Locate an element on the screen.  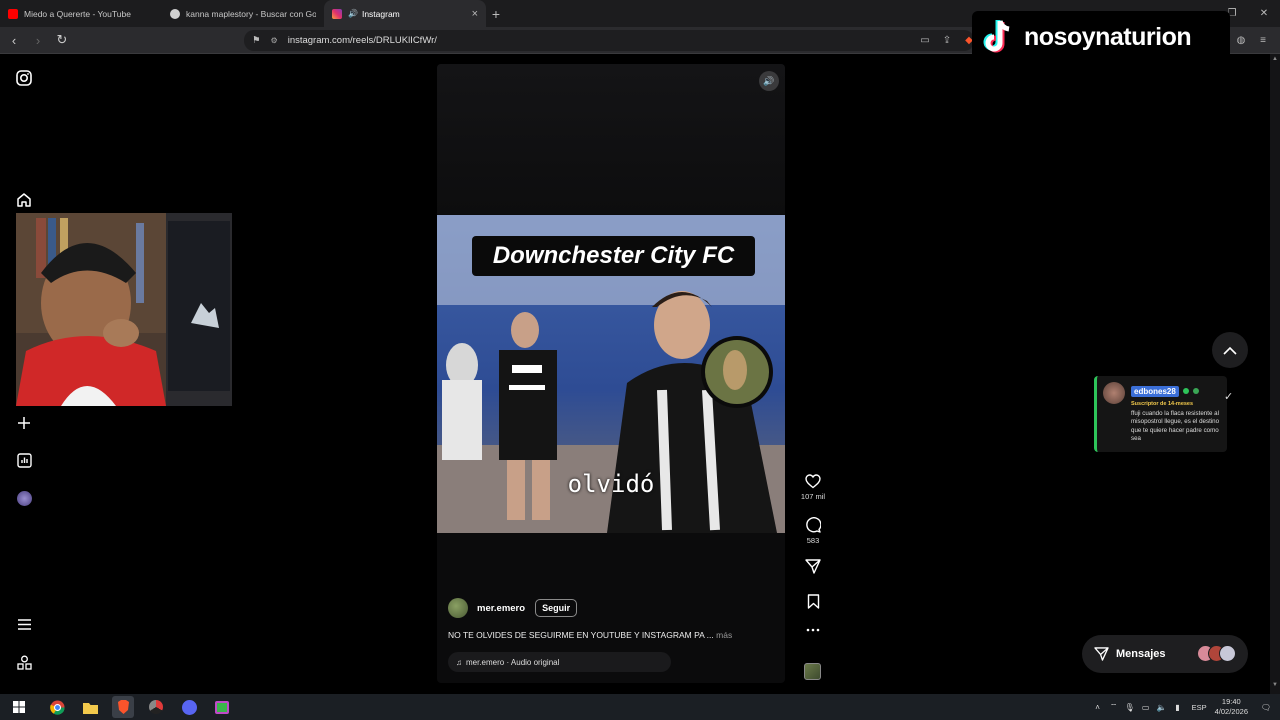
messages-button: Mensajes is located at coordinates (1165, 654).